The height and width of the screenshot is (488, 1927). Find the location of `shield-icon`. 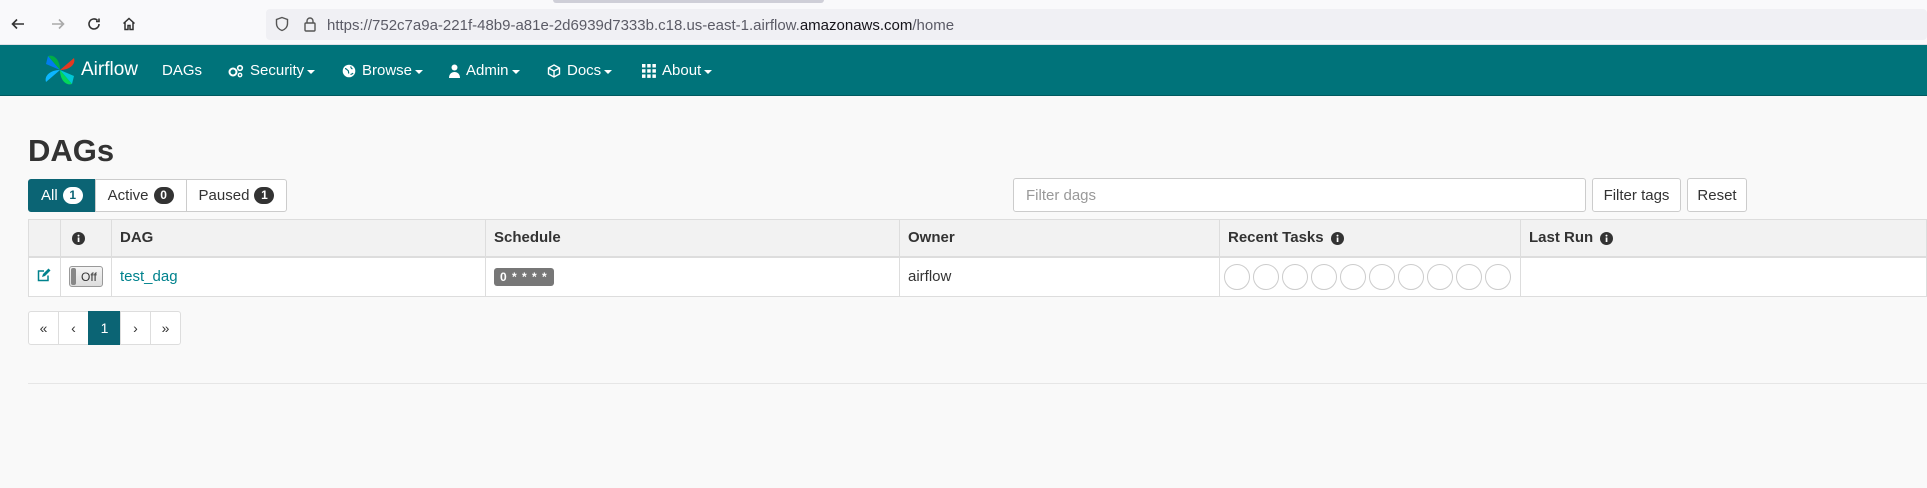

shield-icon is located at coordinates (282, 24).